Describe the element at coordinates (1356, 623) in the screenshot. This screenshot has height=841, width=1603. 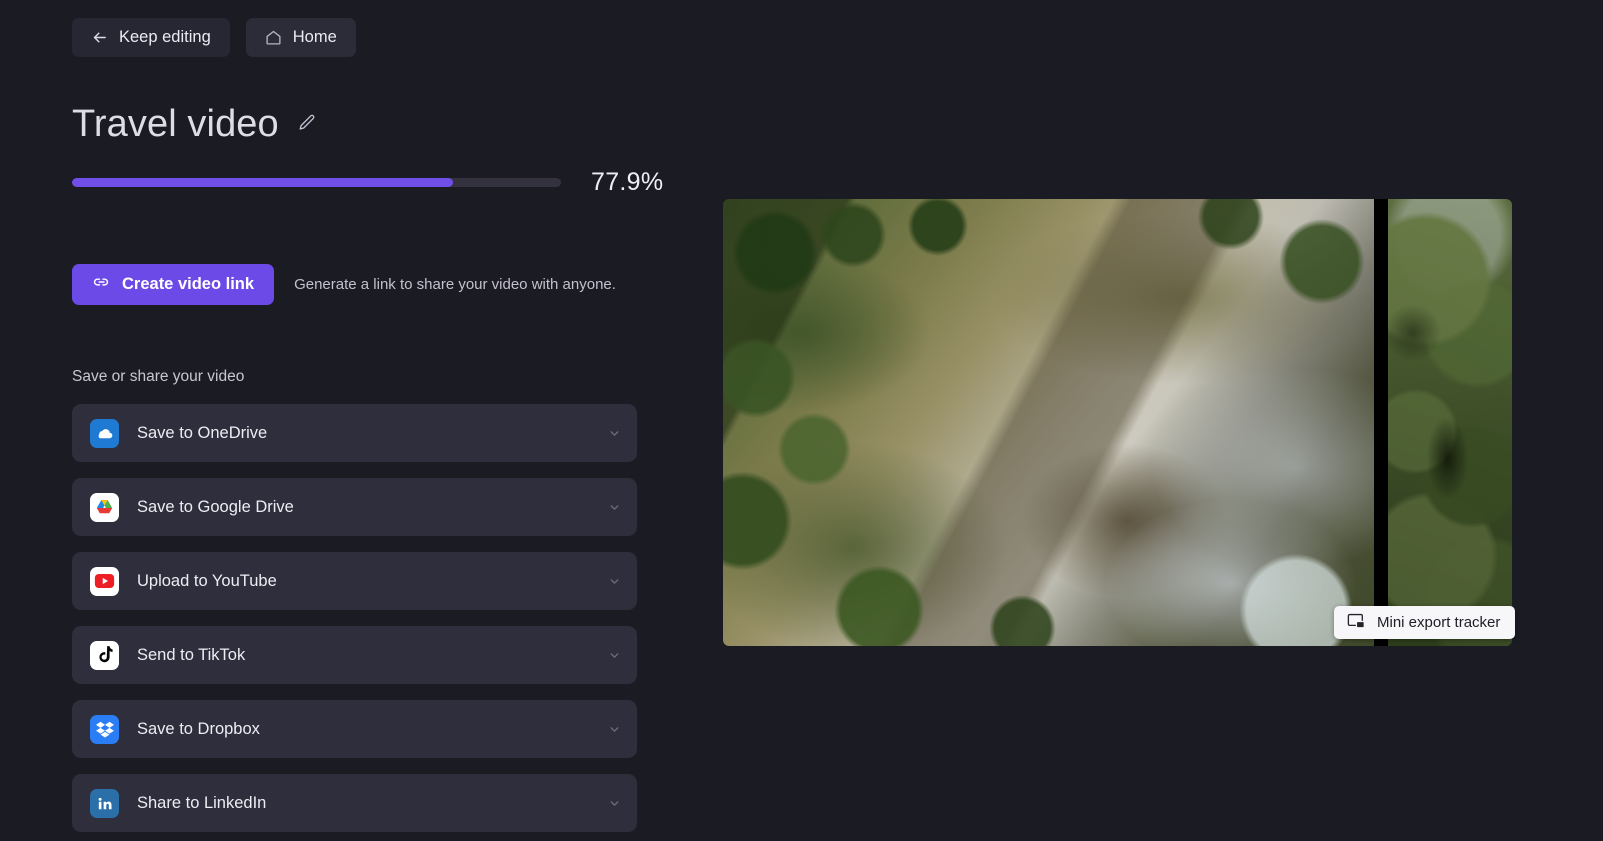
I see `picture-in-picture-icon` at that location.